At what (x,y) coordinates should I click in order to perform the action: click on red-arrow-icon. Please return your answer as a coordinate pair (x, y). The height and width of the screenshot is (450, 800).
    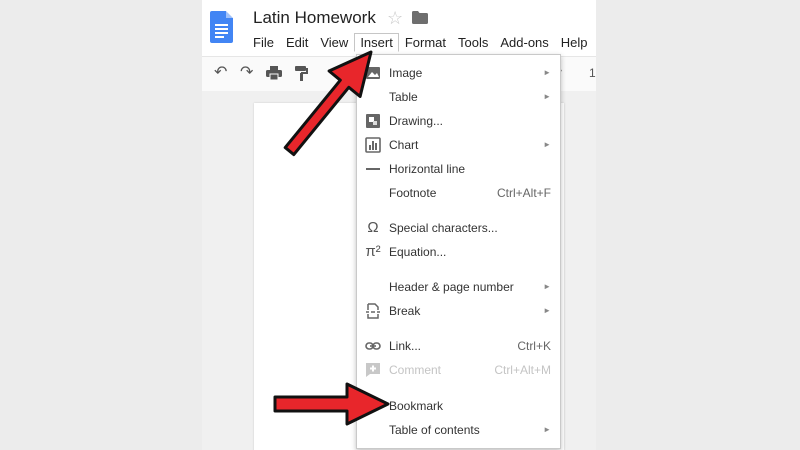
    Looking at the image, I should click on (331, 404).